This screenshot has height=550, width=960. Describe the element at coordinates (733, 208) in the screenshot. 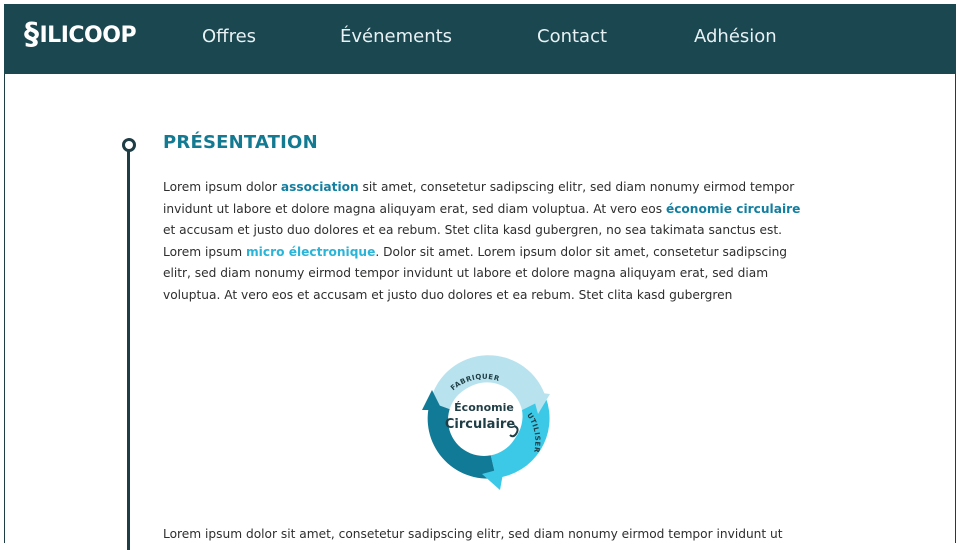

I see `keyword-economie-circulaire: économie circulaire` at that location.